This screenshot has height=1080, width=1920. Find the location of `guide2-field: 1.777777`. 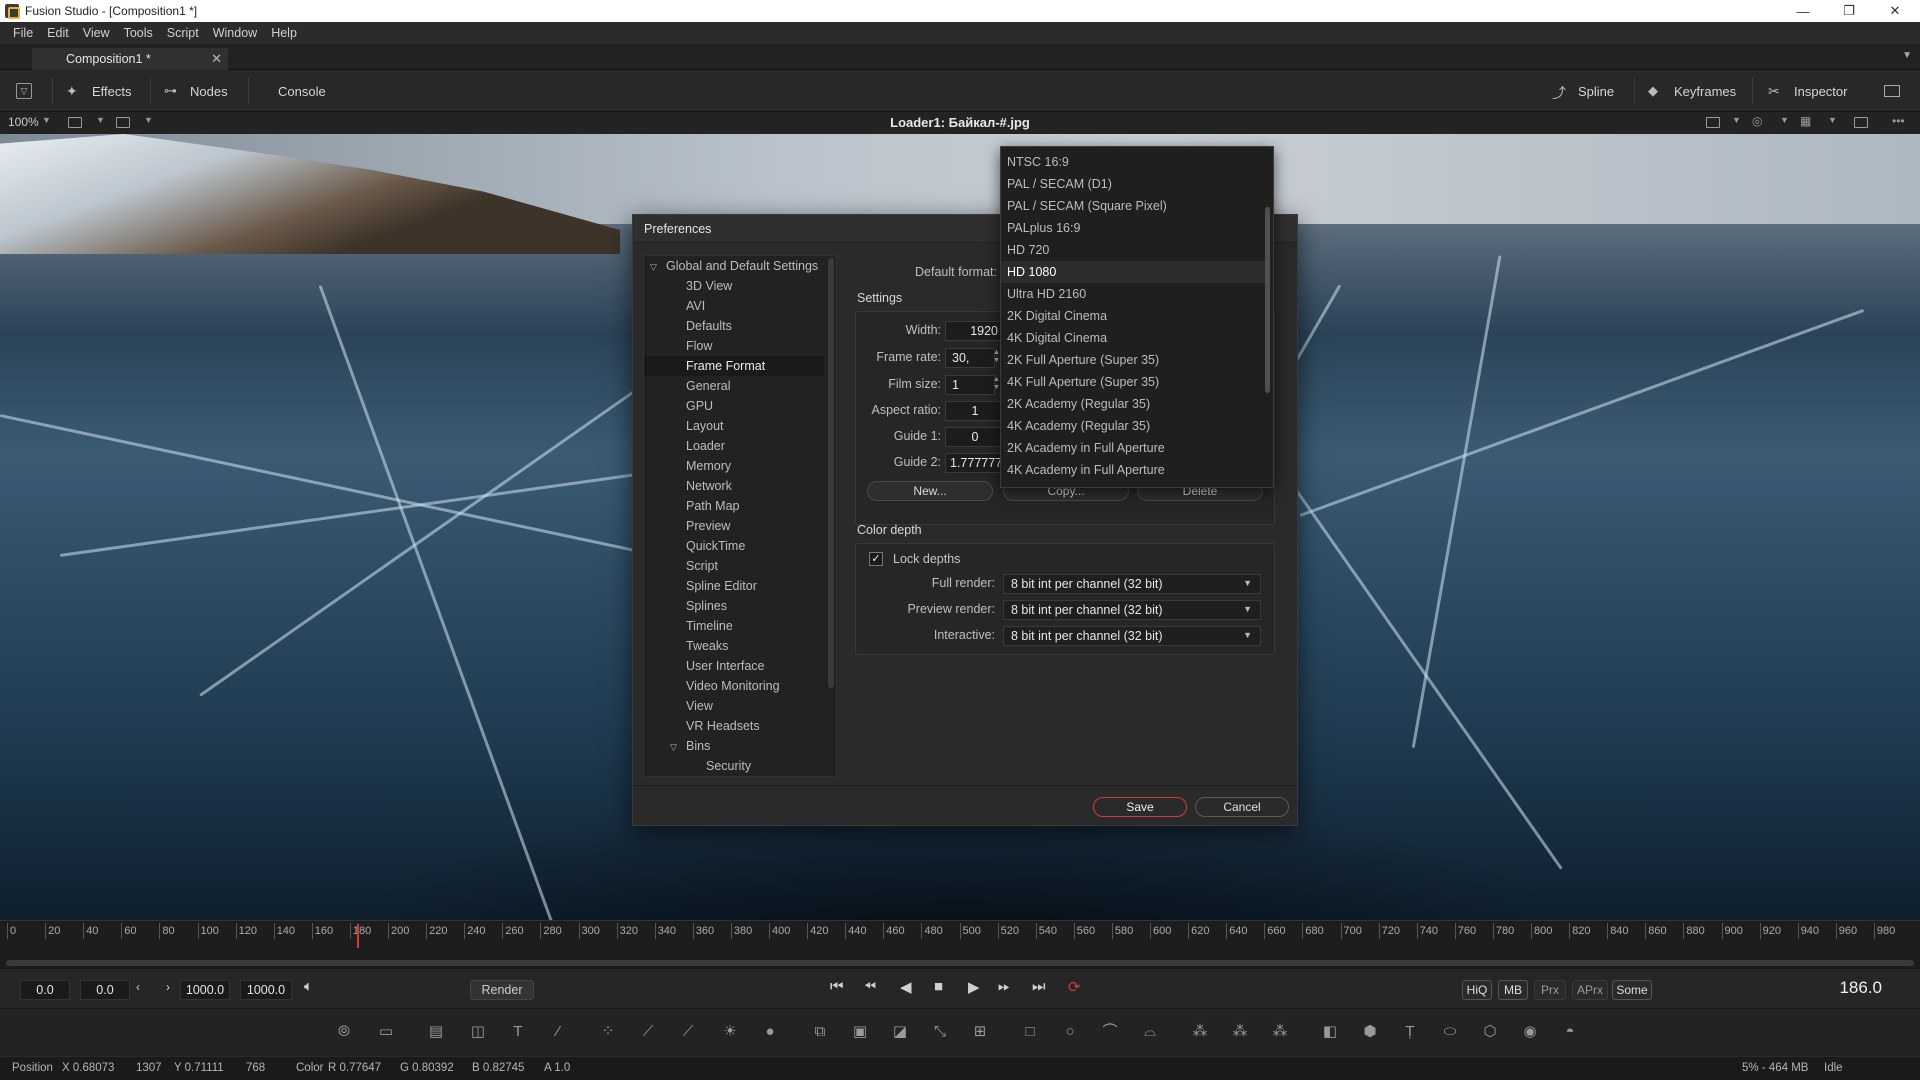

guide2-field: 1.777777 is located at coordinates (975, 463).